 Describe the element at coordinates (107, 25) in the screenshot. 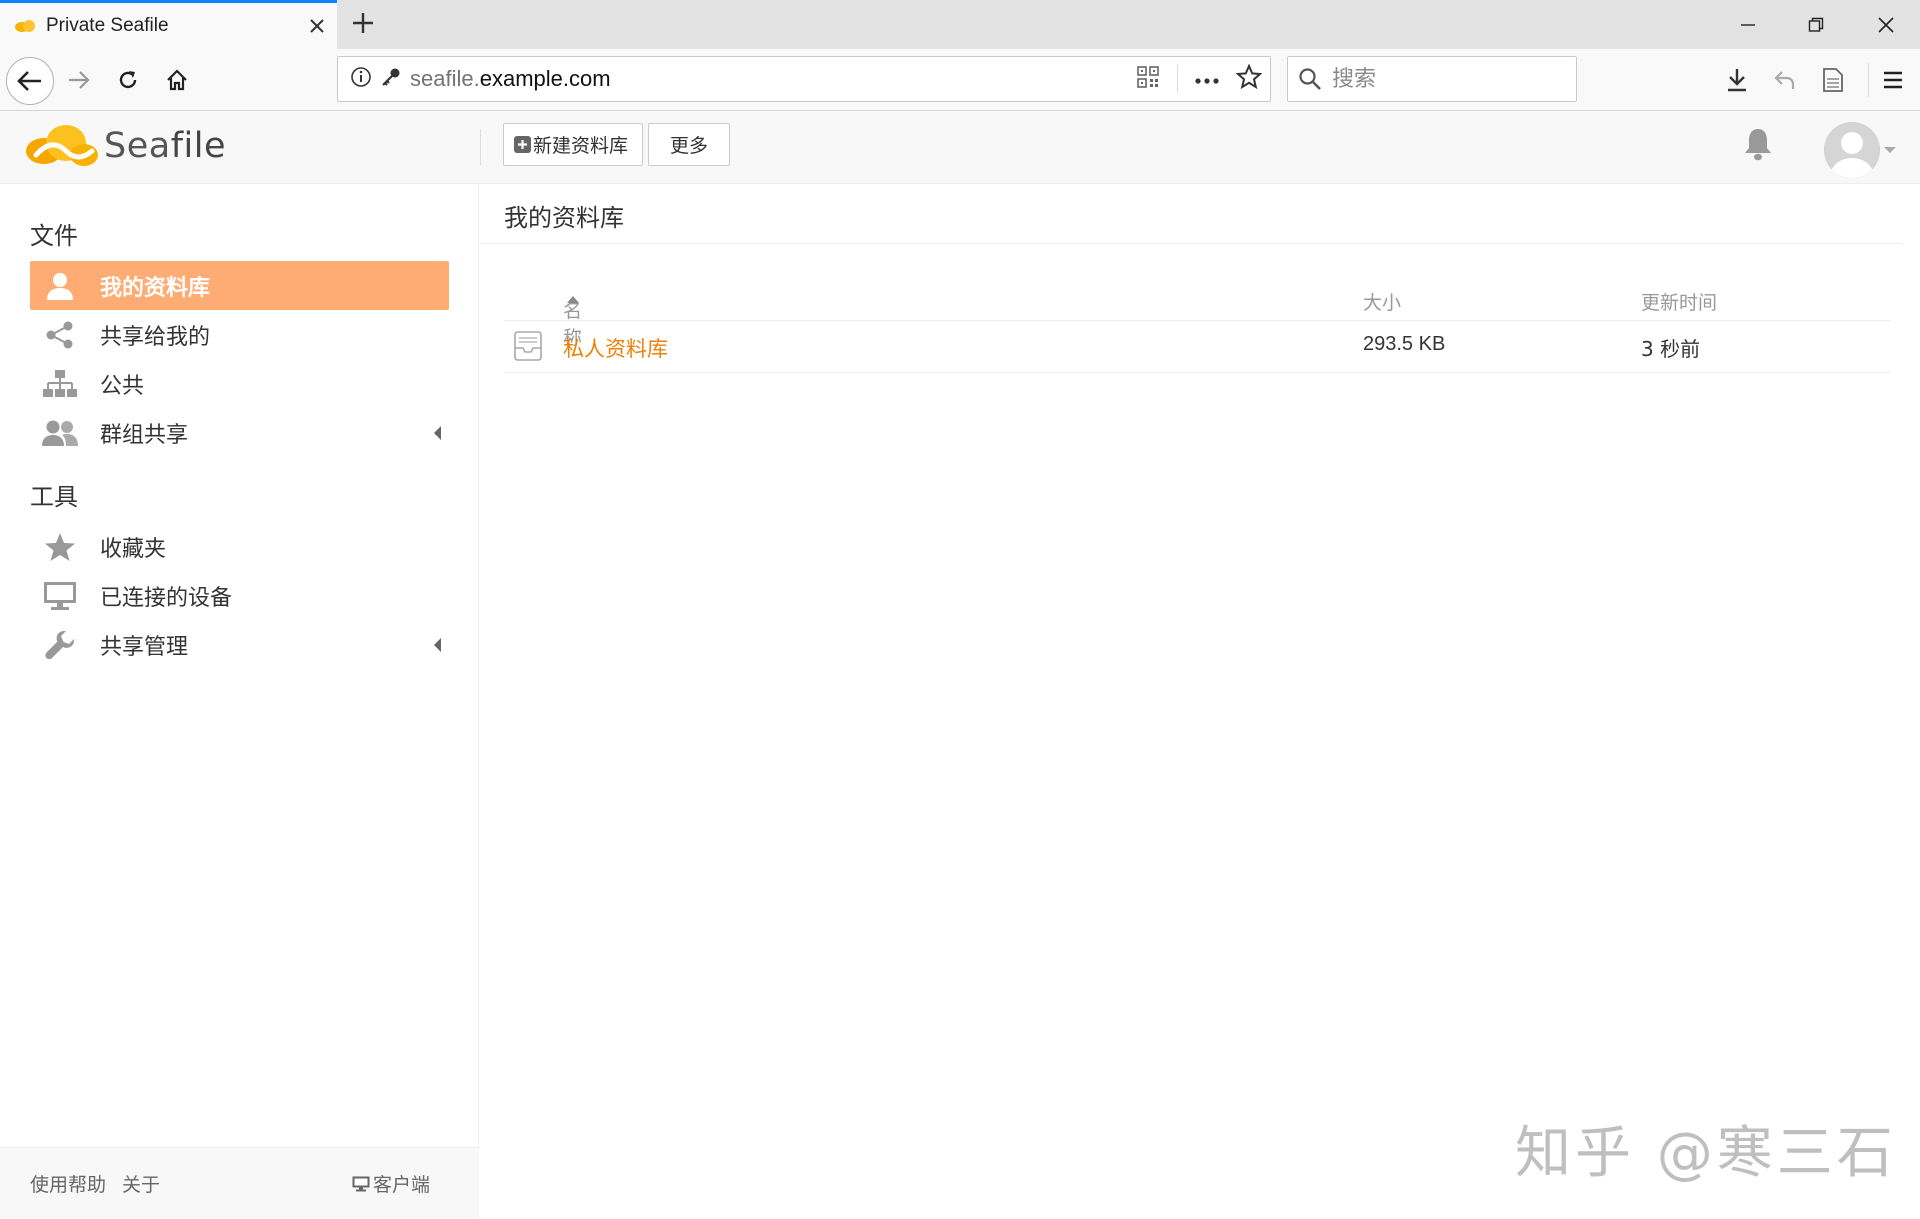

I see `tab-title: Private Seafile` at that location.